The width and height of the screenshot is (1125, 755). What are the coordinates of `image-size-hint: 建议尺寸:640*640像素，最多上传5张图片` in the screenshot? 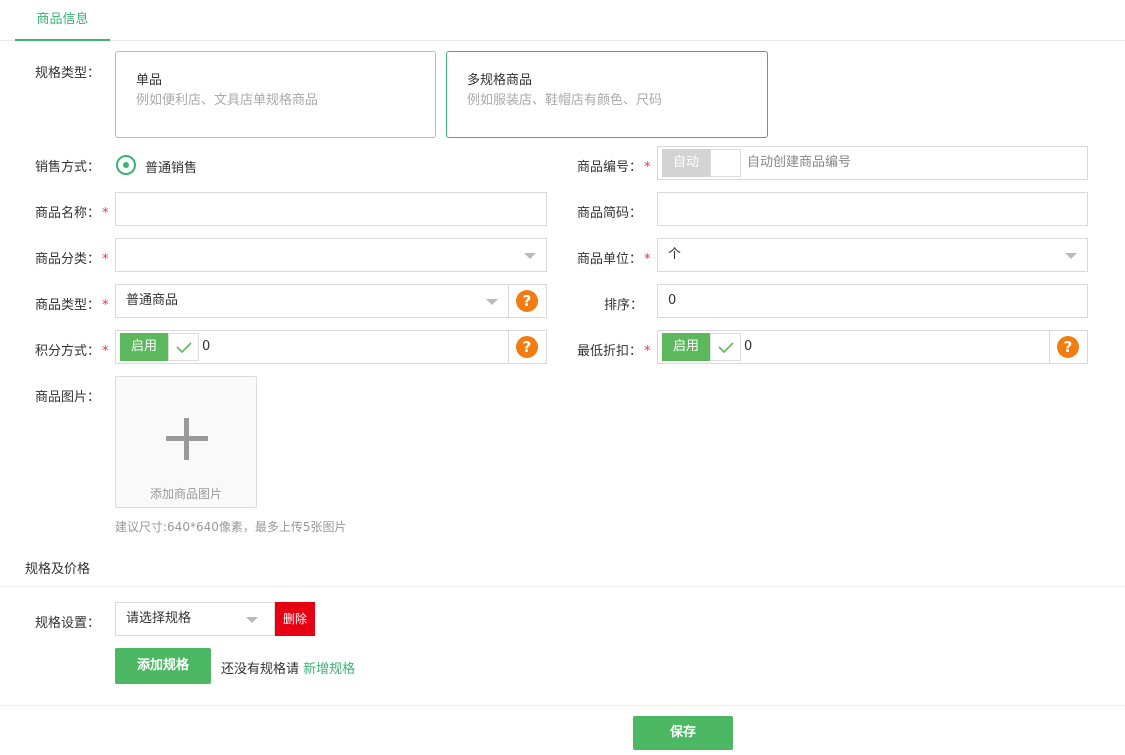 It's located at (231, 527).